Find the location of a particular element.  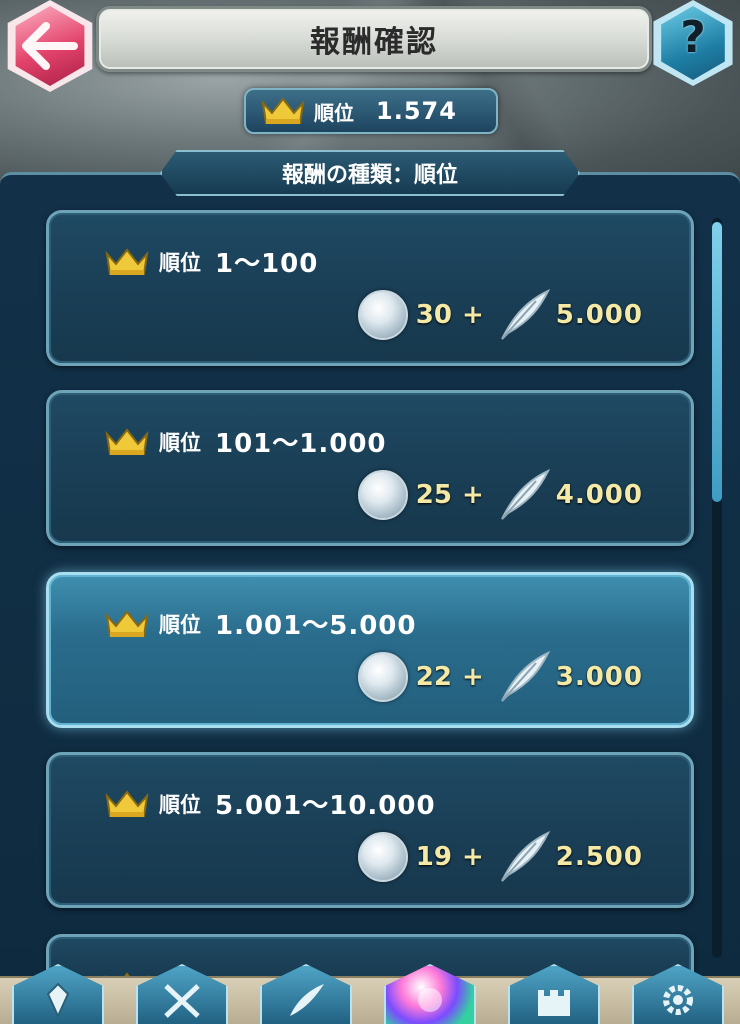

back-button is located at coordinates (50, 46).